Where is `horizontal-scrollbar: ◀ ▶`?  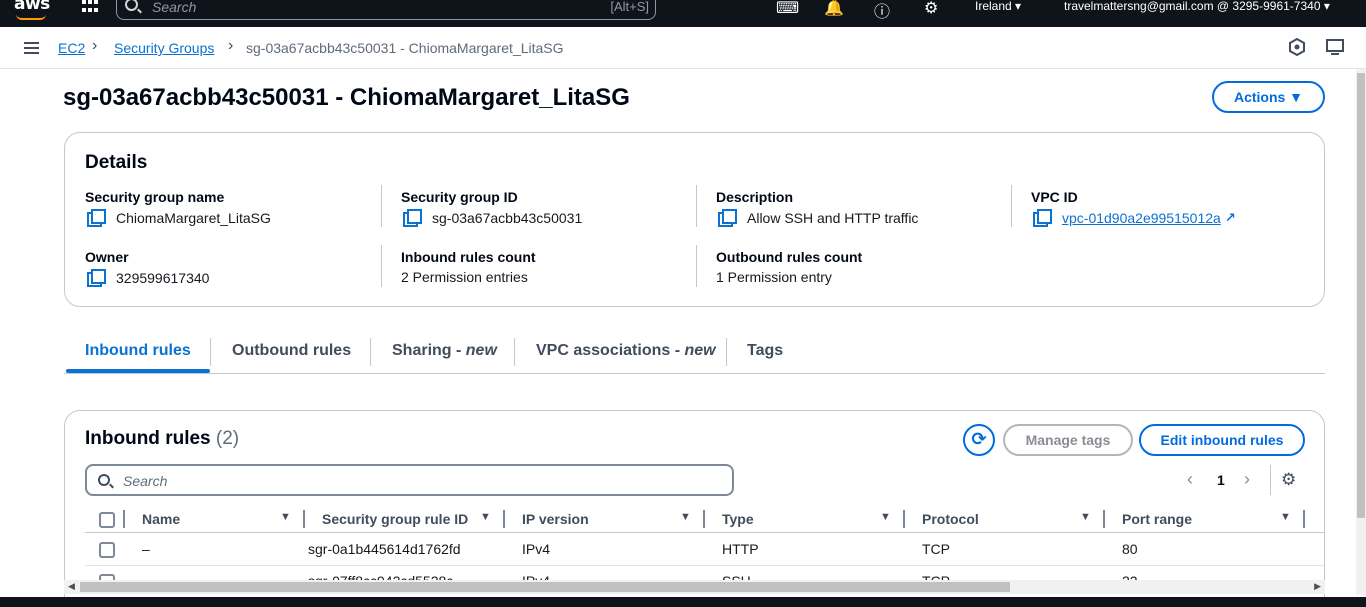
horizontal-scrollbar: ◀ ▶ is located at coordinates (694, 587).